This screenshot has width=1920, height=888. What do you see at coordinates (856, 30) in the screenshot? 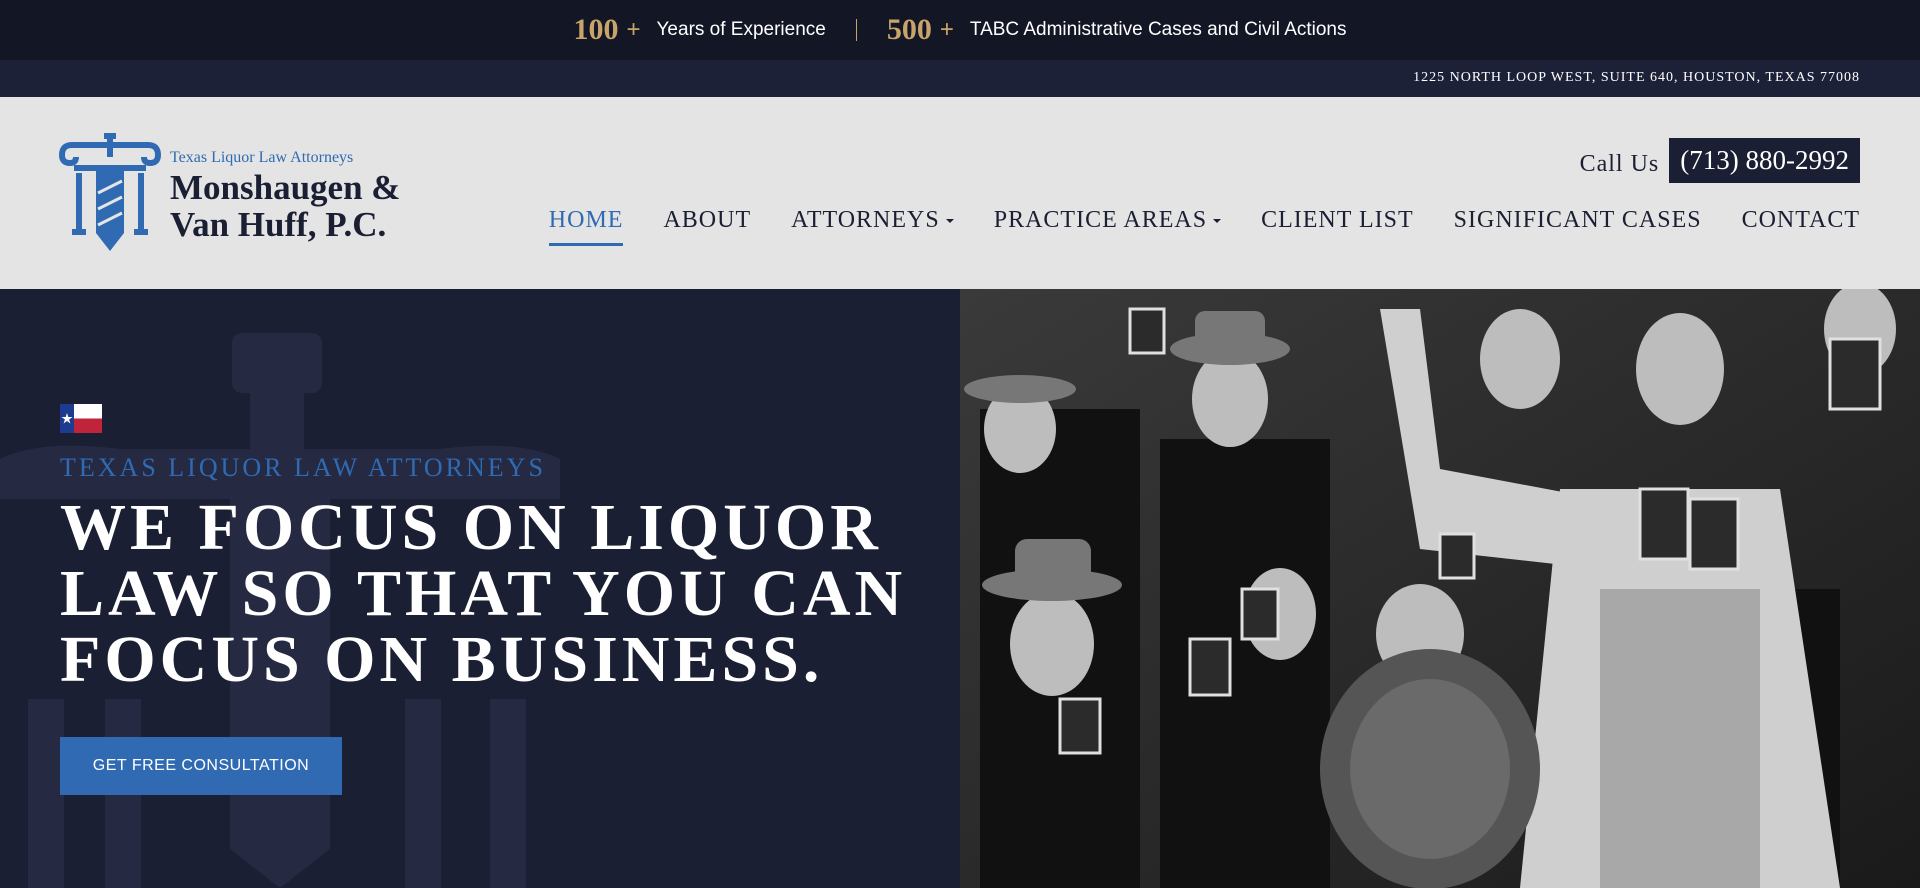
I see `stat-divider` at bounding box center [856, 30].